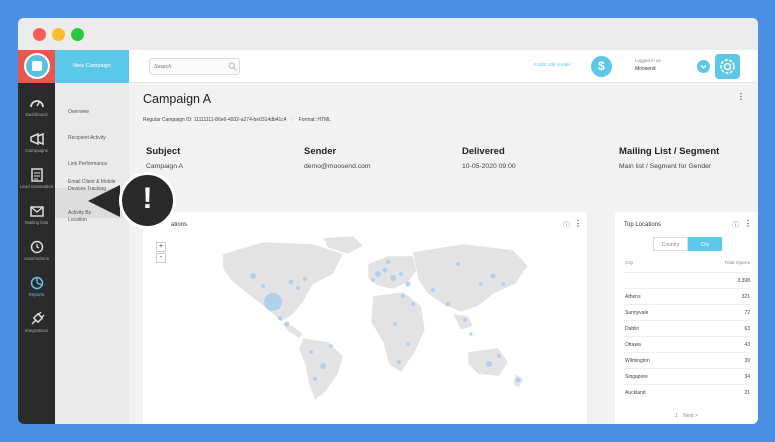  Describe the element at coordinates (92, 66) in the screenshot. I see `new-campaign-button: New Campaign` at that location.